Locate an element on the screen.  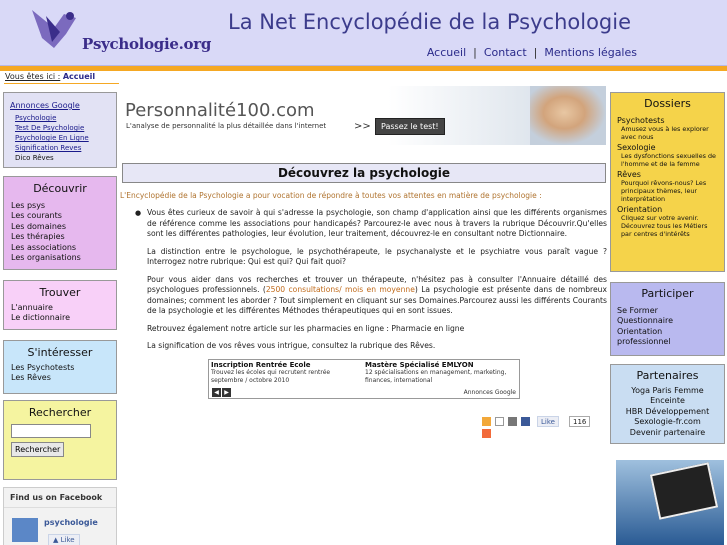
ad-link-psychologie: Psychologie is located at coordinates (60, 118).